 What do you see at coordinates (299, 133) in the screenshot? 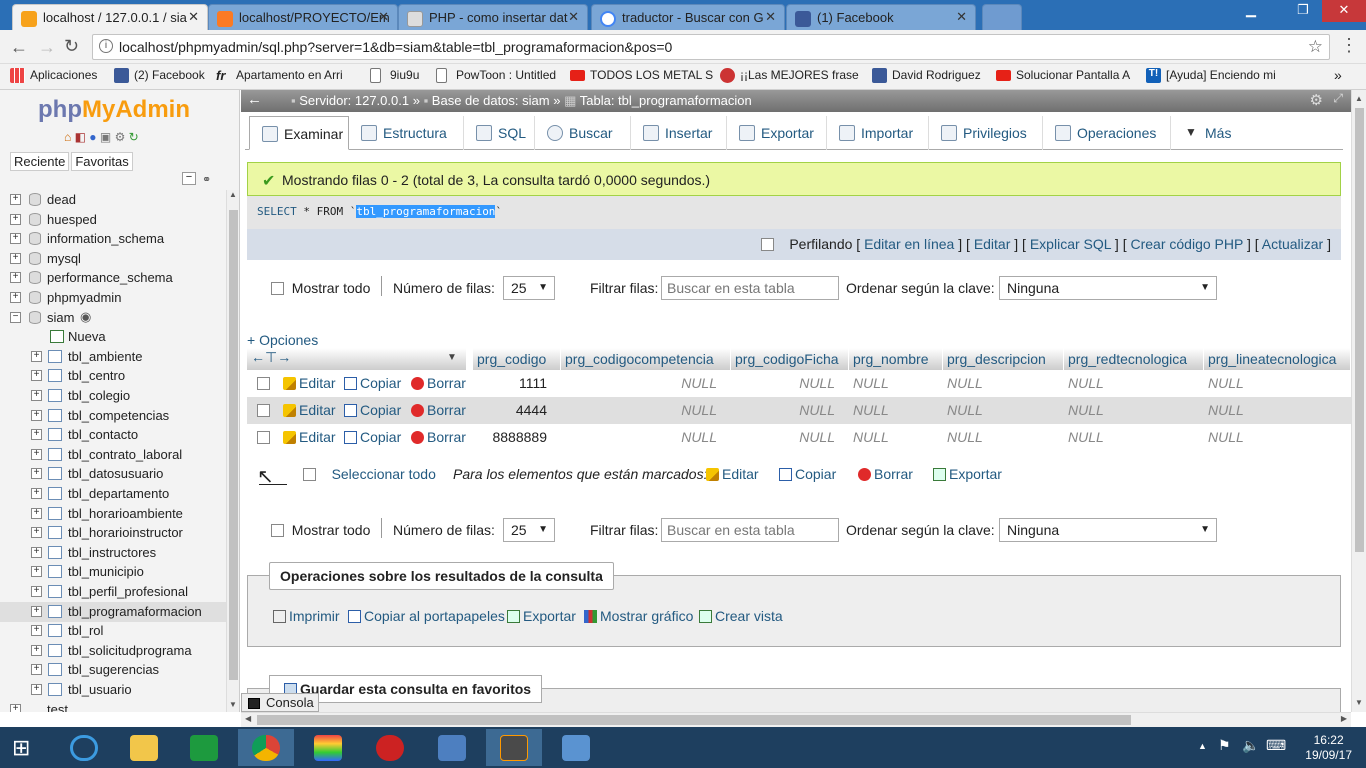
I see `tab-examinar: Examinar` at bounding box center [299, 133].